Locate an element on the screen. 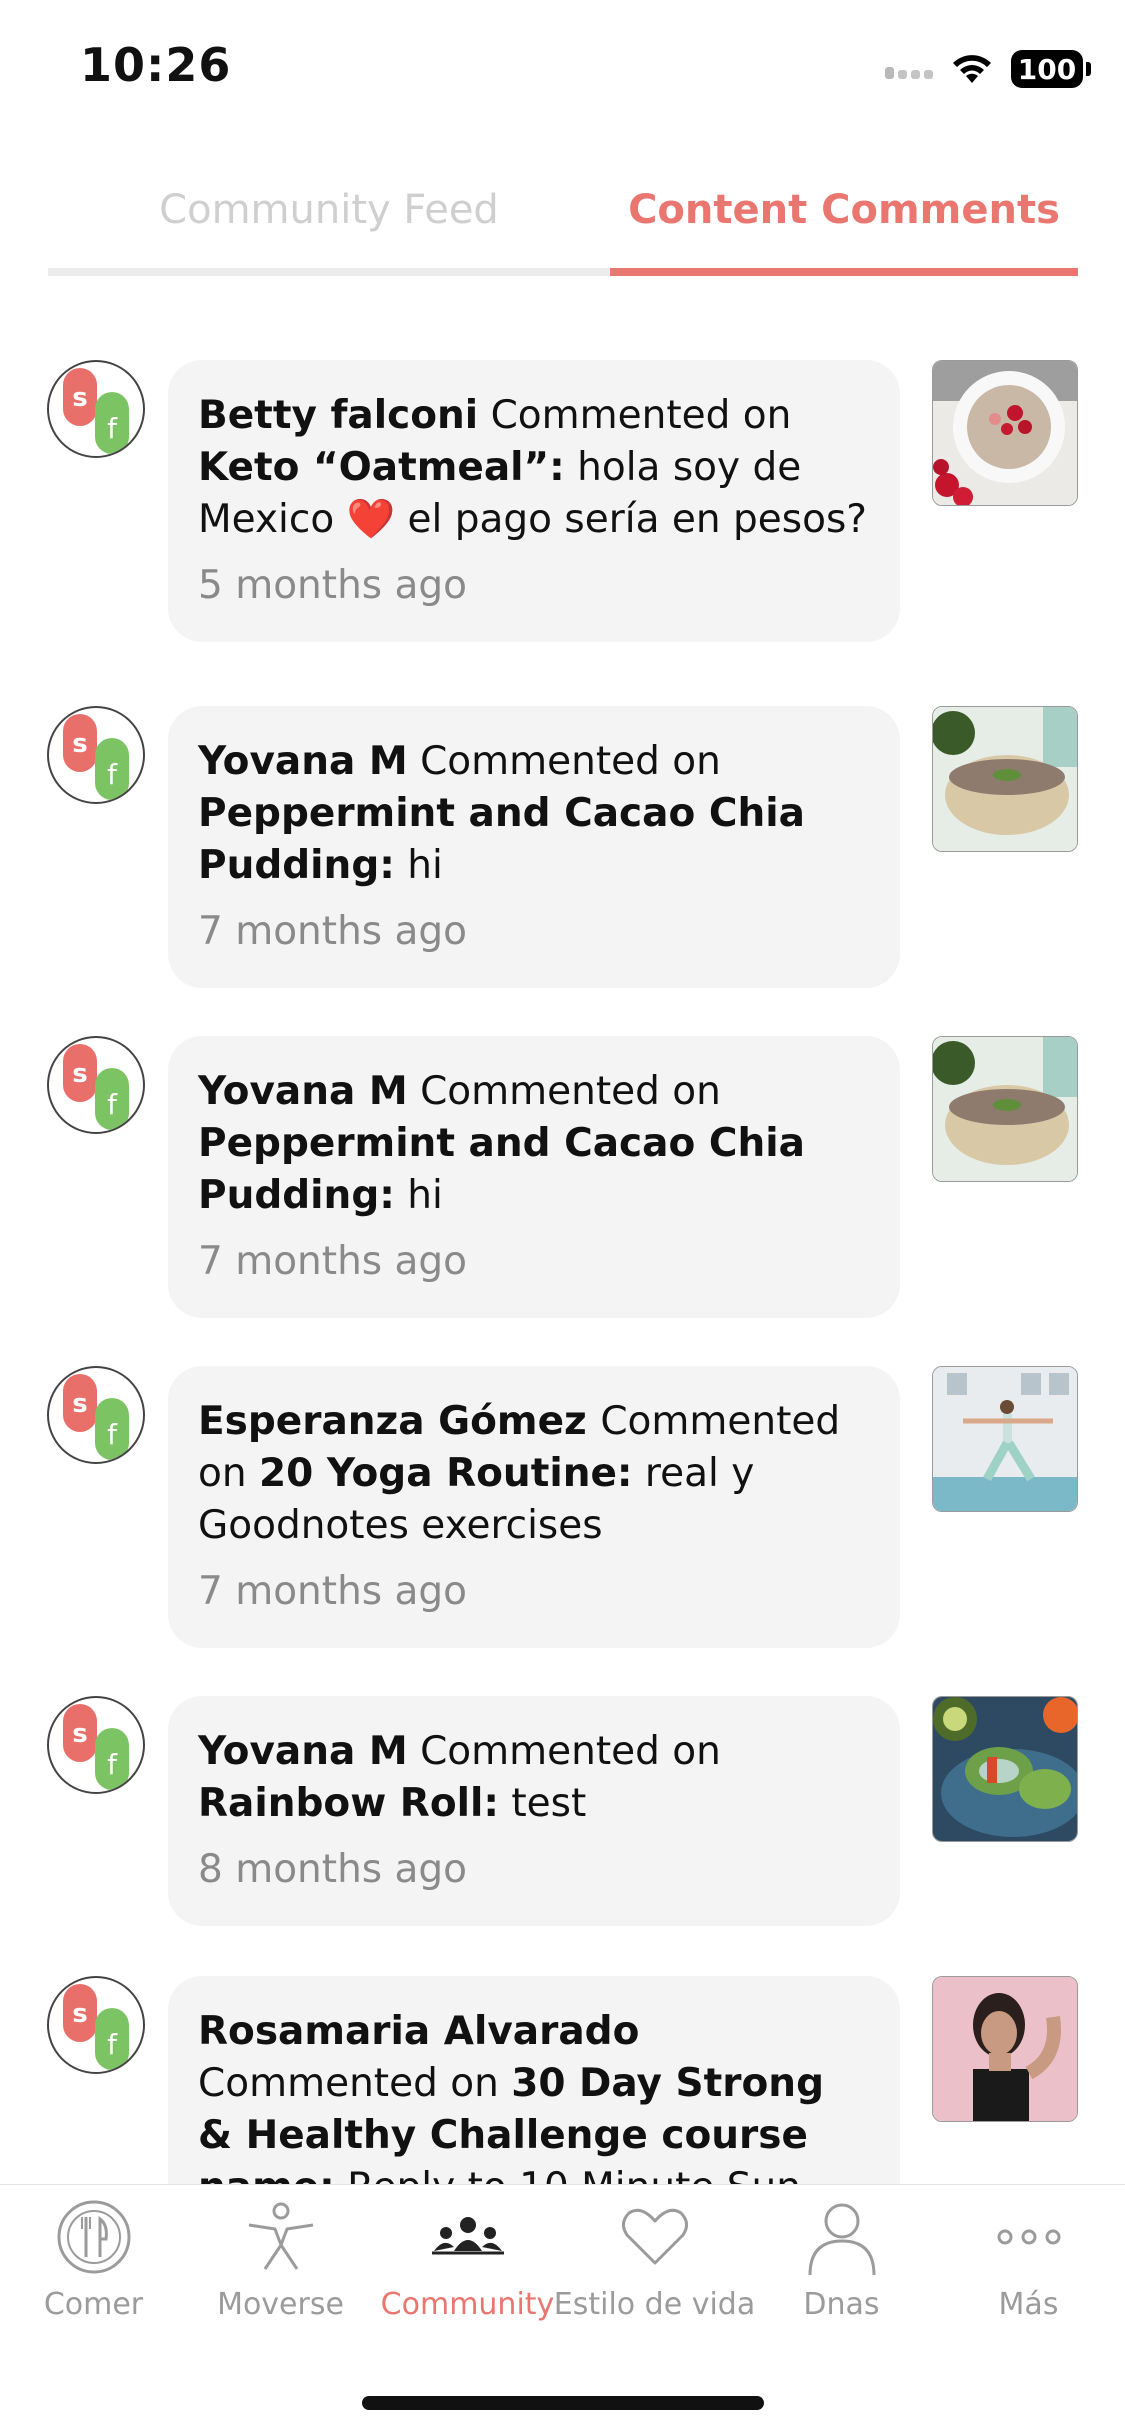 This screenshot has height=2436, width=1125. nav-moverse: Moverse is located at coordinates (280, 2265).